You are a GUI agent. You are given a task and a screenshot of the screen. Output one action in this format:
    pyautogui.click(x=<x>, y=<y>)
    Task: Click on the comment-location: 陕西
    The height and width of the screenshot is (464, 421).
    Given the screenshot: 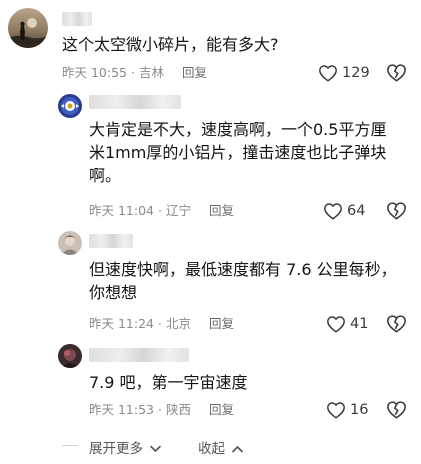 What is the action you would take?
    pyautogui.click(x=178, y=409)
    